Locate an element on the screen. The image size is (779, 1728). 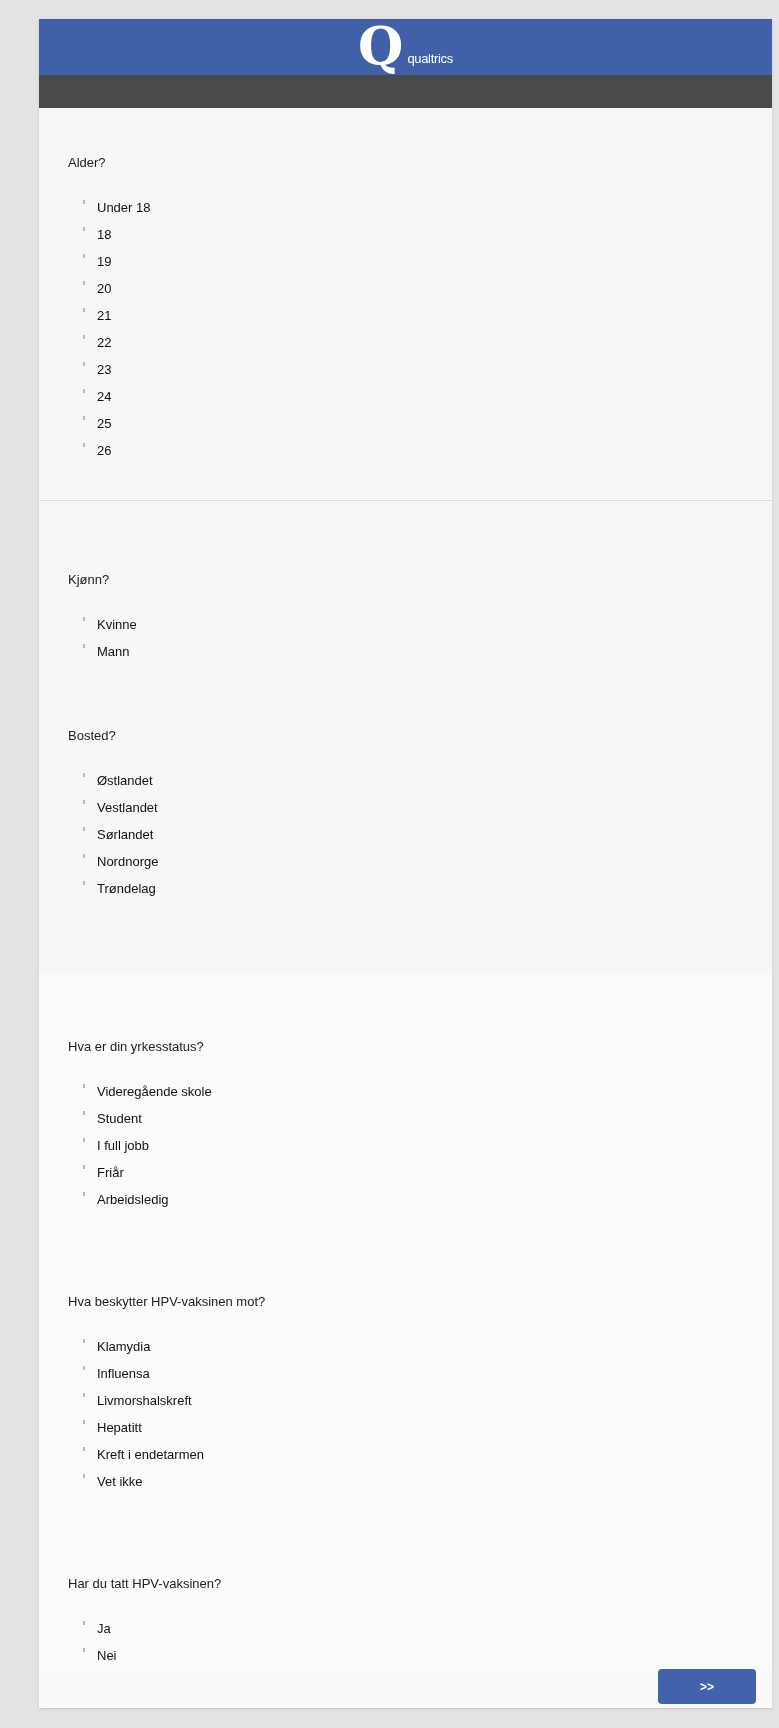
option-label: Nei is located at coordinates (107, 1655).